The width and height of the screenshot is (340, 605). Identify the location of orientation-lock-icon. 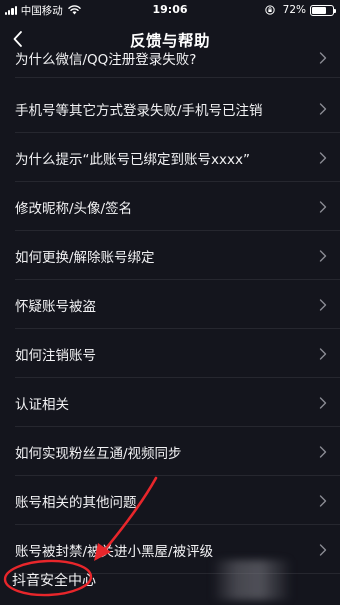
(269, 10).